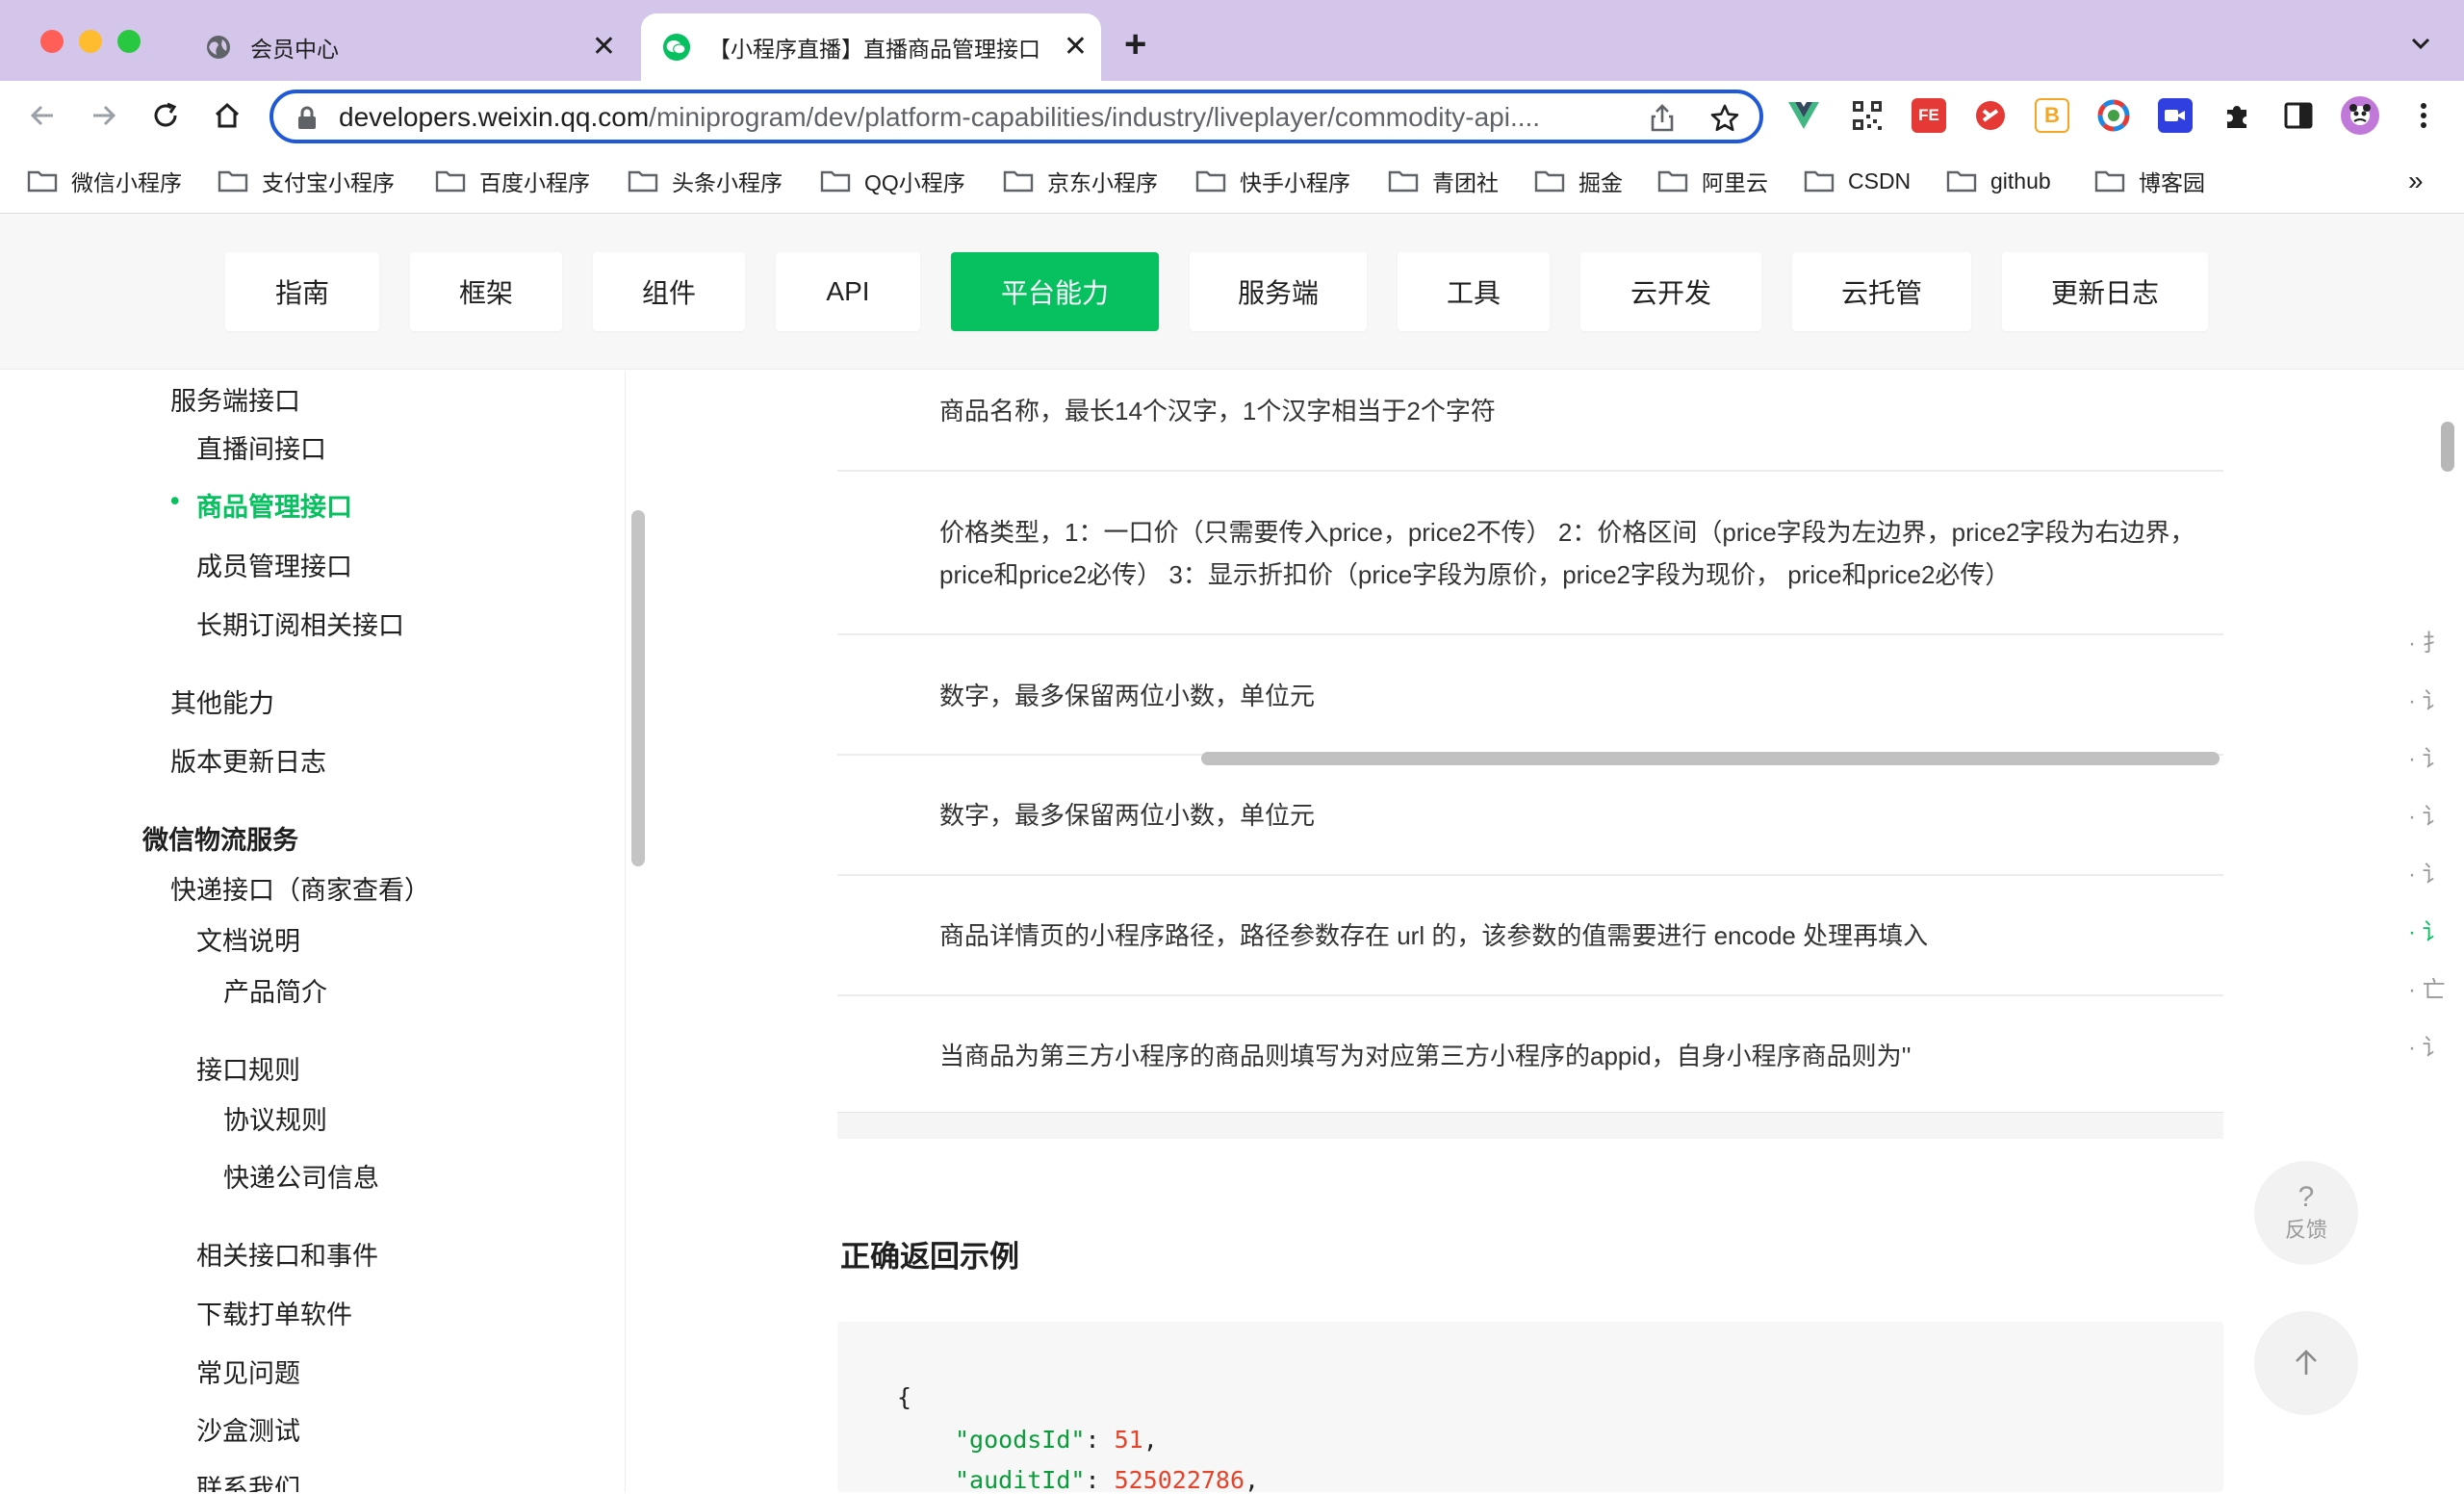 The image size is (2464, 1494). Describe the element at coordinates (676, 47) in the screenshot. I see `wechat-icon` at that location.